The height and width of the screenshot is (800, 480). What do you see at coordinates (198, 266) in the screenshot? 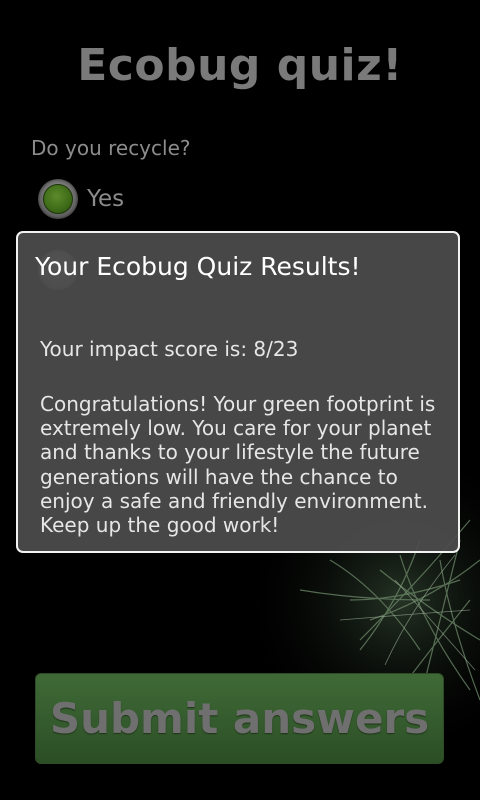
I see `dialog-title: Your Ecobug Quiz Results!` at bounding box center [198, 266].